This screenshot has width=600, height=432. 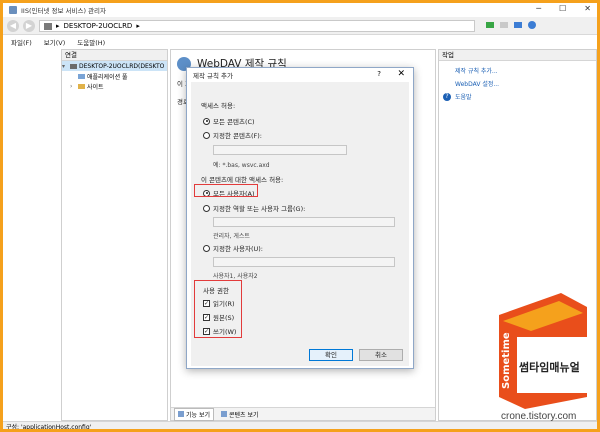 What do you see at coordinates (300, 425) in the screenshot?
I see `status-bar: 구성: 'applicationHost.config'` at bounding box center [300, 425].